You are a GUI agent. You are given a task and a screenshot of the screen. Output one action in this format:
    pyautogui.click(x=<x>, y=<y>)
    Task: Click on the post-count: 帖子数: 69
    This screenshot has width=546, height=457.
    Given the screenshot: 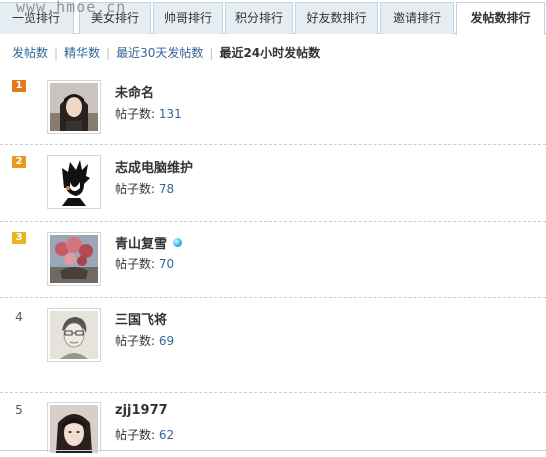 What is the action you would take?
    pyautogui.click(x=144, y=340)
    